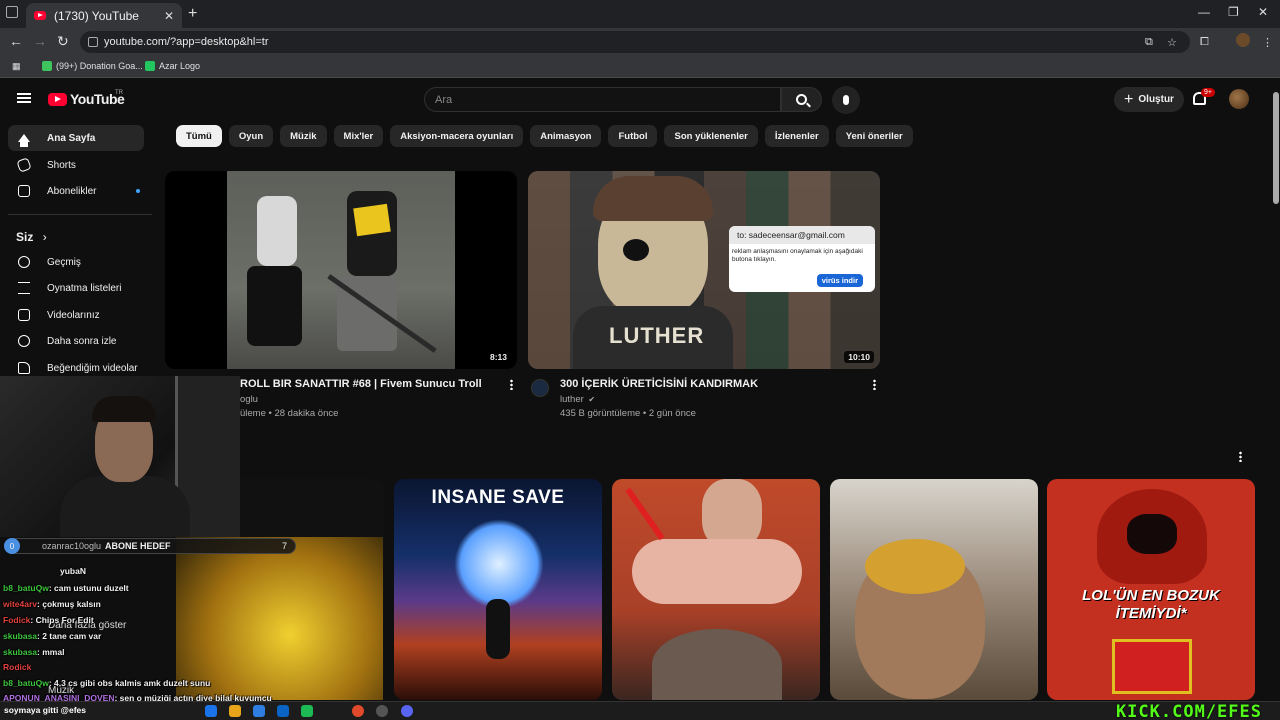 This screenshot has height=720, width=1280. What do you see at coordinates (76, 138) in the screenshot?
I see `sidebar-item-home: Ana Sayfa` at bounding box center [76, 138].